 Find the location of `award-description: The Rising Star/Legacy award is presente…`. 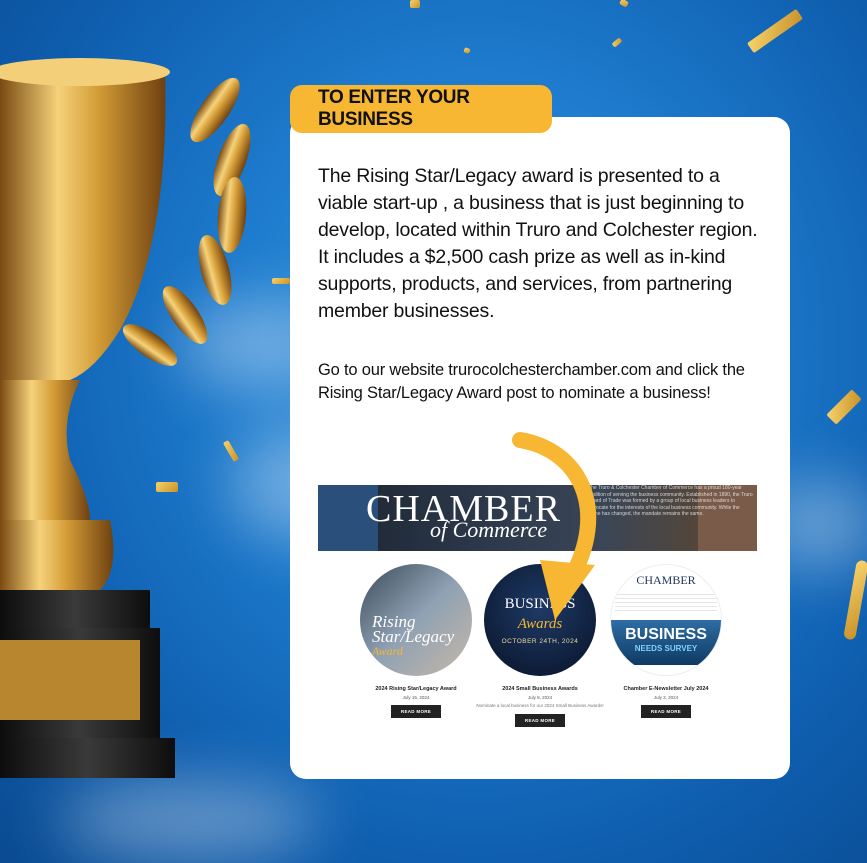

award-description: The Rising Star/Legacy award is presente… is located at coordinates (538, 243).